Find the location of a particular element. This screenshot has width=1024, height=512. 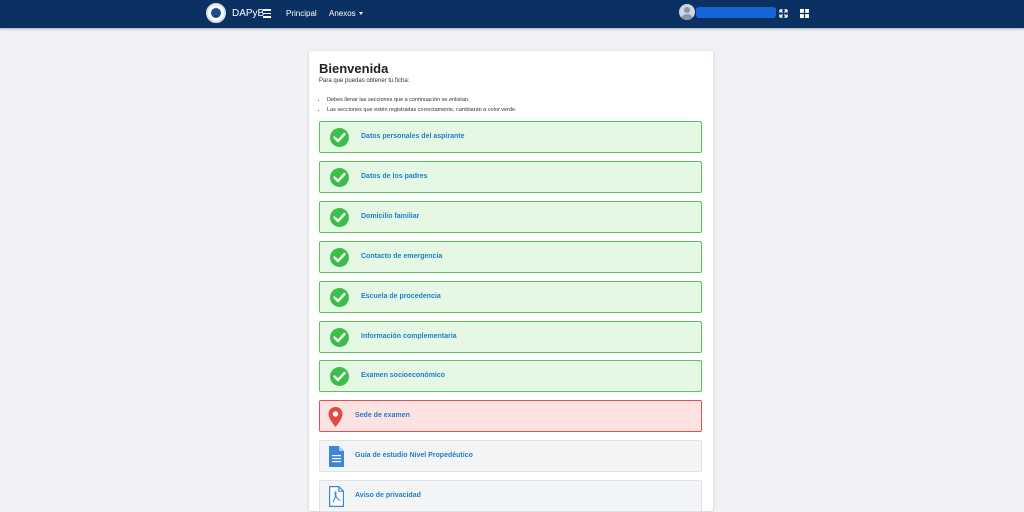

nav-principal: Principal is located at coordinates (301, 13).